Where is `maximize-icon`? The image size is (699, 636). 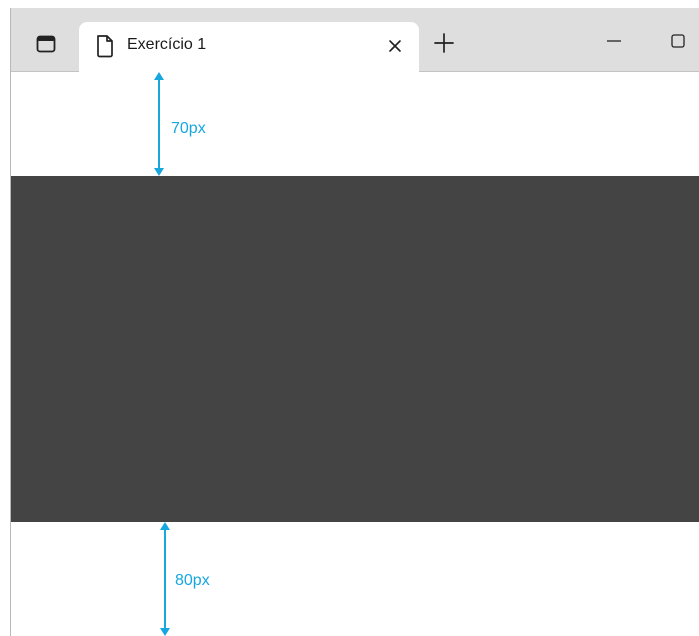
maximize-icon is located at coordinates (678, 41).